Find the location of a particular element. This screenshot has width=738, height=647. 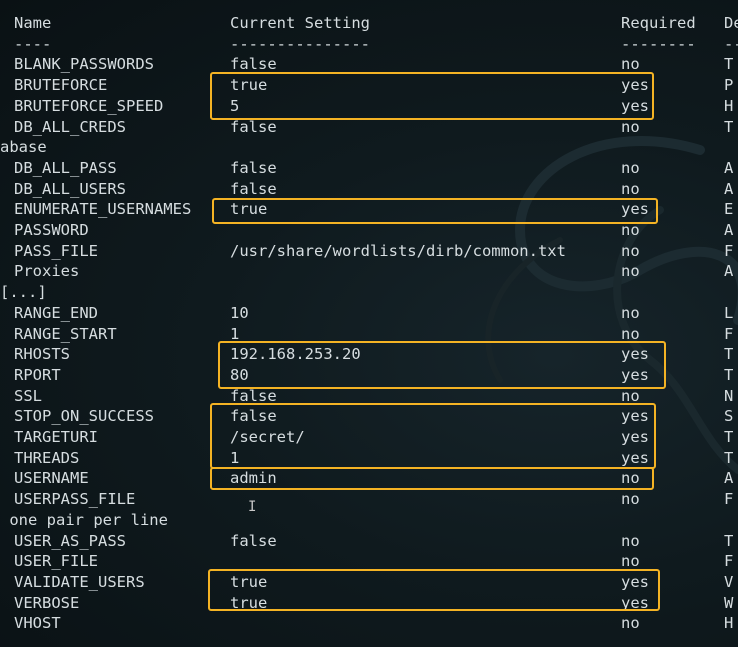

table-row: TARGETURI/secret/yes T is located at coordinates (369, 437).